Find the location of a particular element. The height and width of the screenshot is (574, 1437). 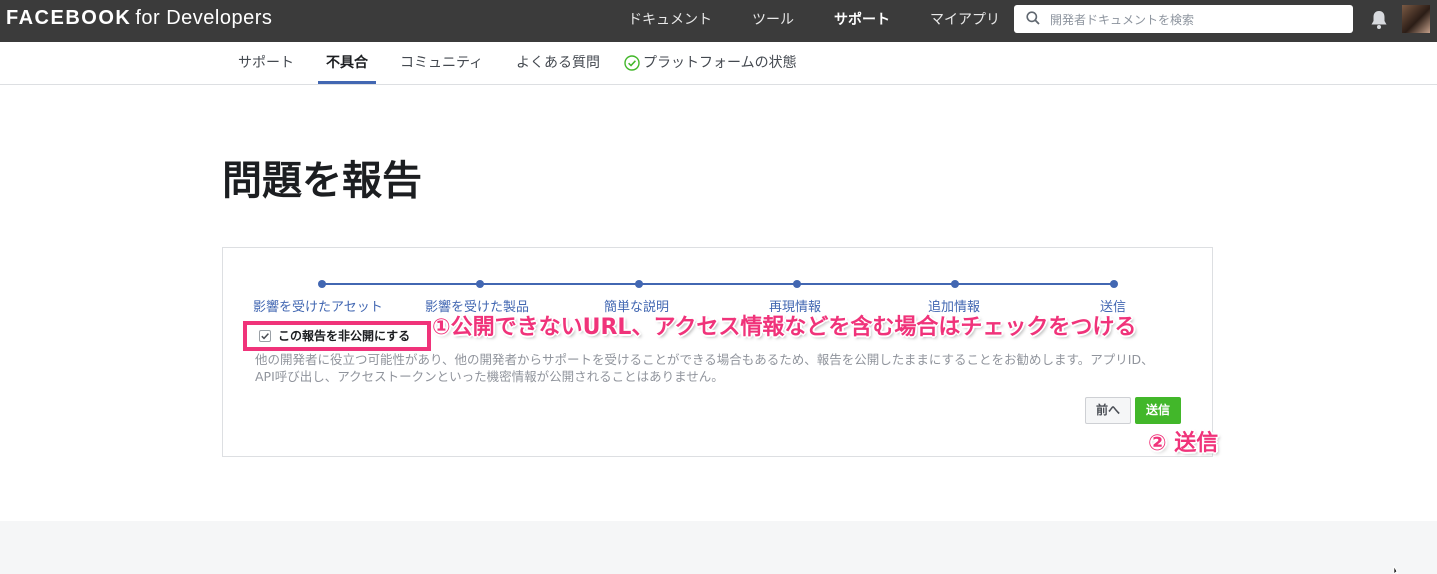

brand-main: FACEBOOK is located at coordinates (69, 18).